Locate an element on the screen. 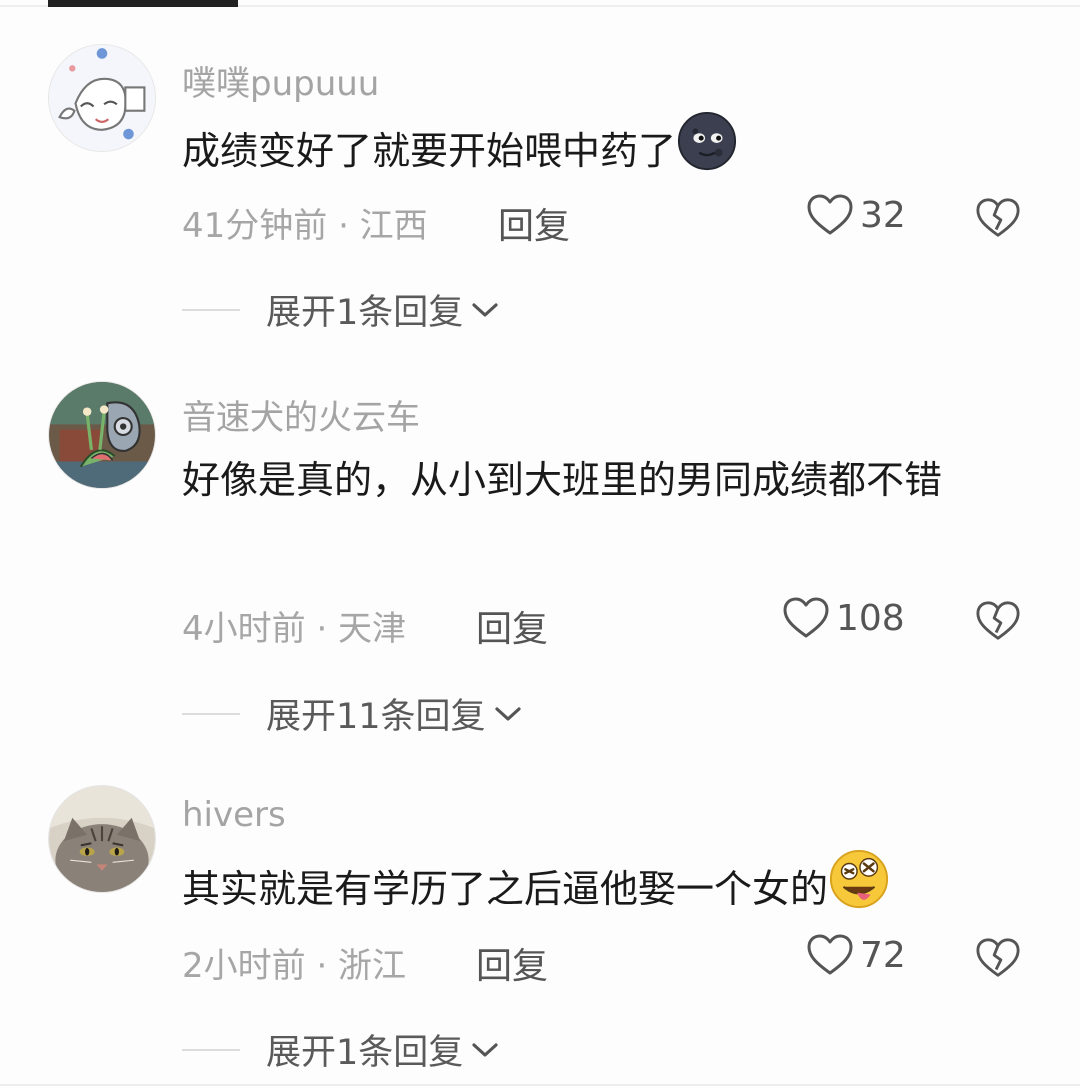 The height and width of the screenshot is (1088, 1080). active-tab-underline is located at coordinates (143, 3).